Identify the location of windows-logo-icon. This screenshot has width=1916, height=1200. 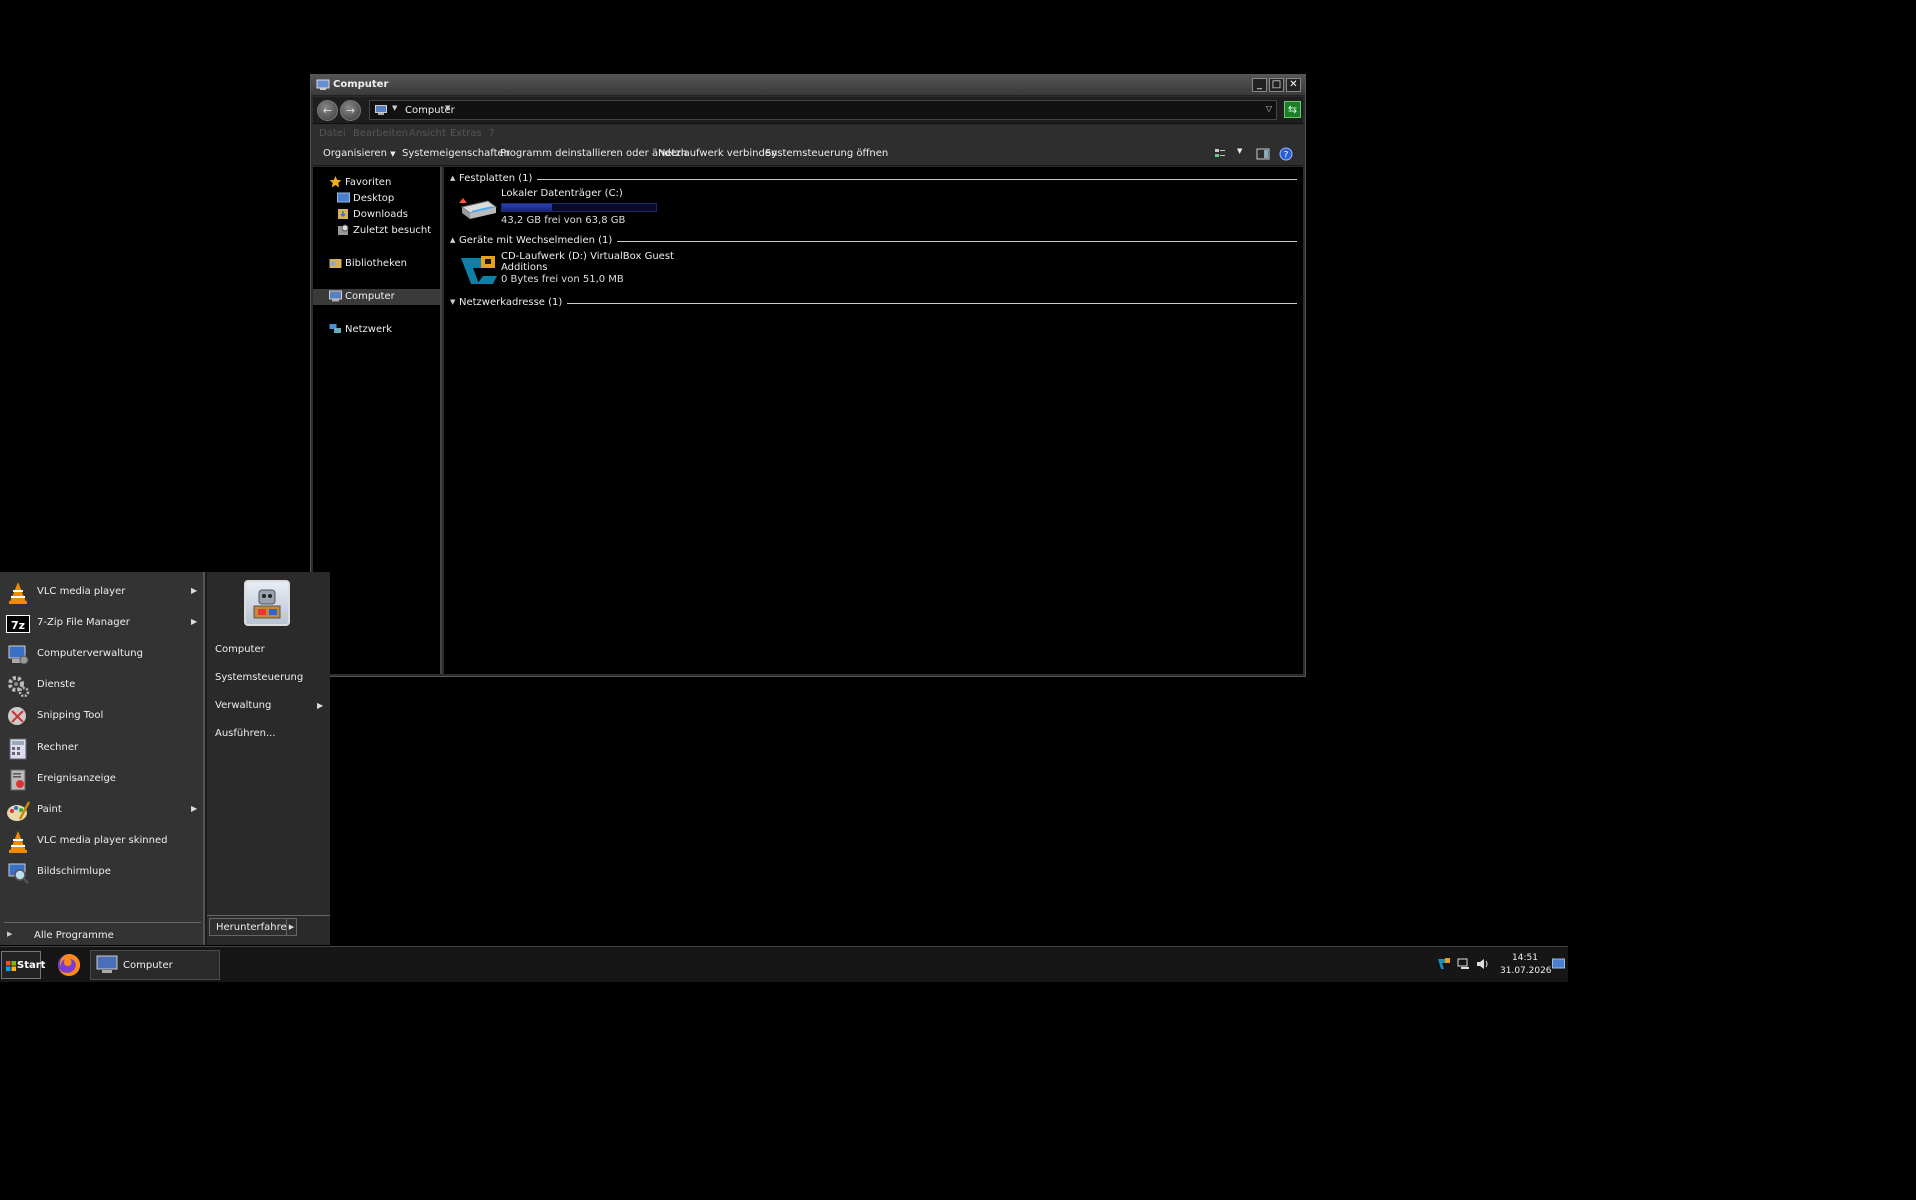
(11, 966).